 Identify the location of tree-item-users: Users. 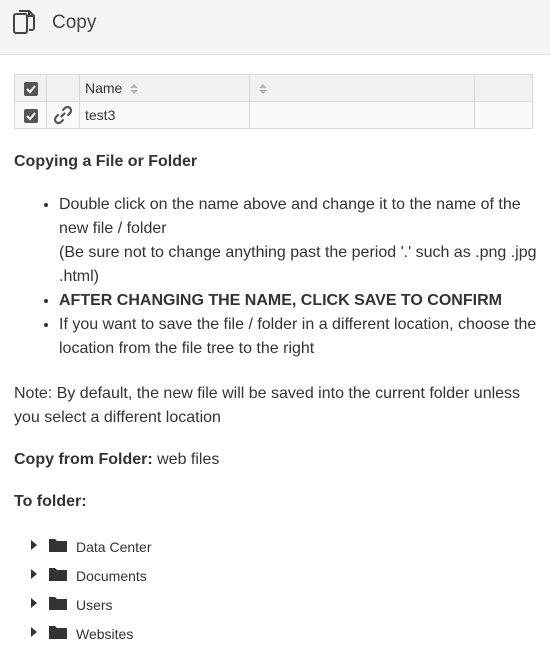
(110, 608).